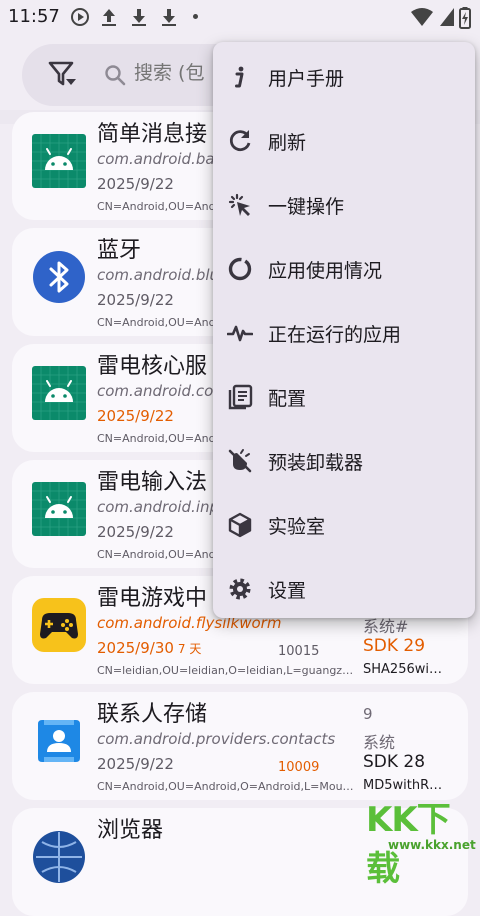 The height and width of the screenshot is (916, 480). What do you see at coordinates (152, 482) in the screenshot?
I see `app-name: 雷电输入法` at bounding box center [152, 482].